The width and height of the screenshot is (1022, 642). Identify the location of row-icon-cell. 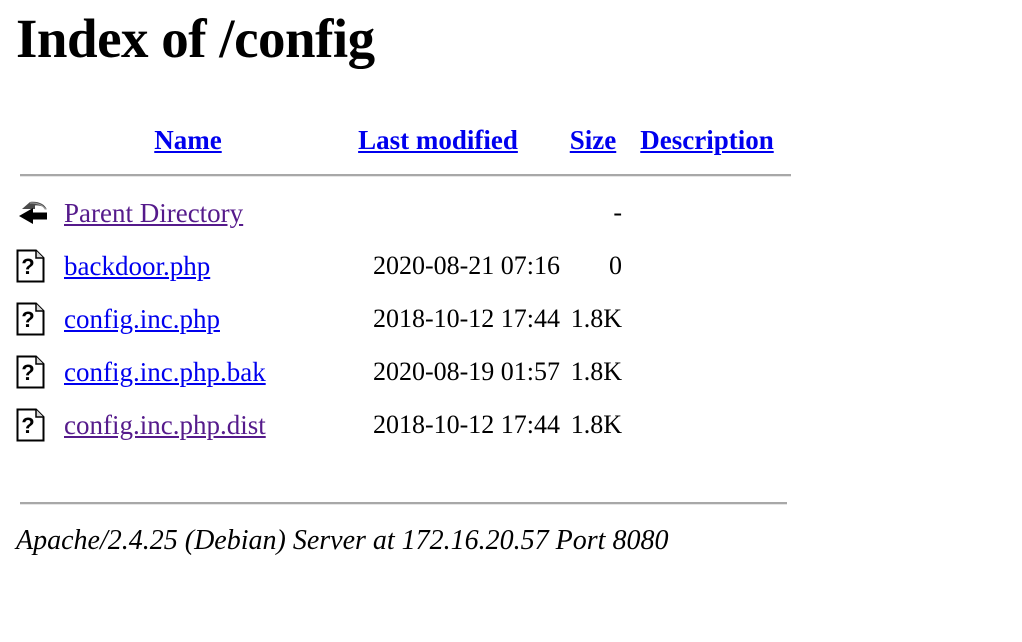
(40, 213).